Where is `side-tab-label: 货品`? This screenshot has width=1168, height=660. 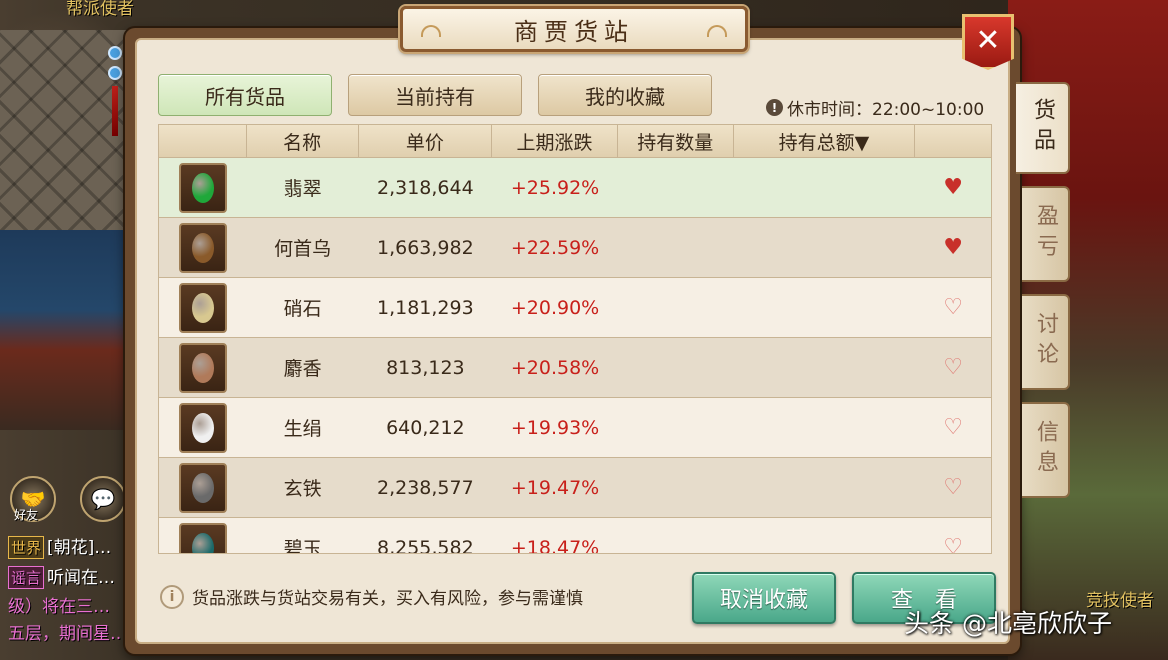 side-tab-label: 货品 is located at coordinates (1042, 128).